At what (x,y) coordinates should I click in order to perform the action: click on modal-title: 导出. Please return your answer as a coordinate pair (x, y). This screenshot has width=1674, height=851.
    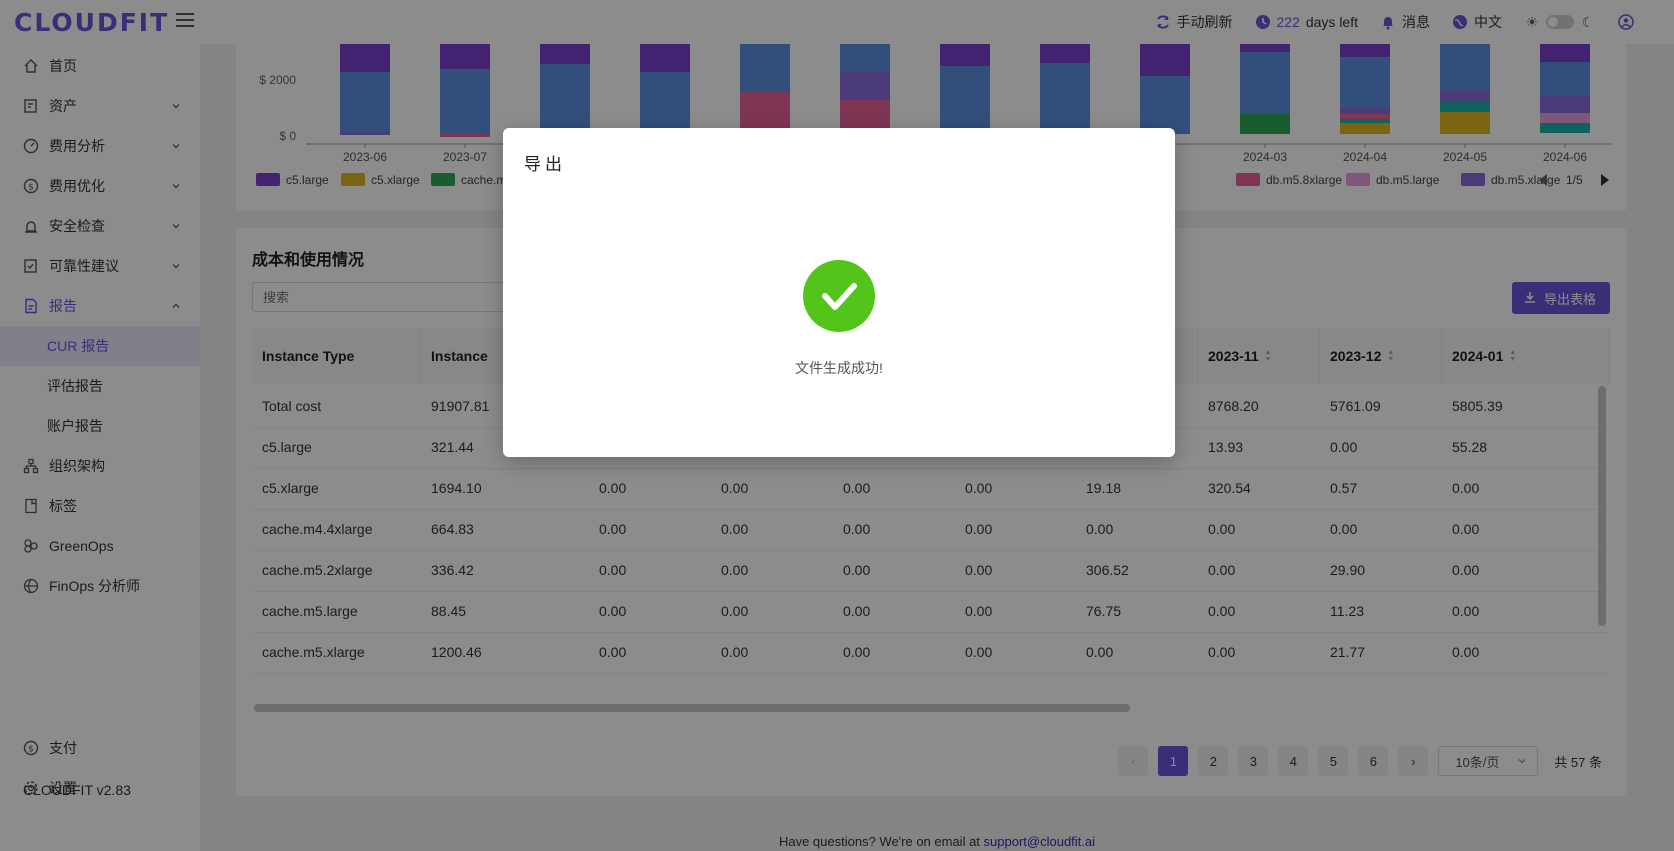
    Looking at the image, I should click on (545, 164).